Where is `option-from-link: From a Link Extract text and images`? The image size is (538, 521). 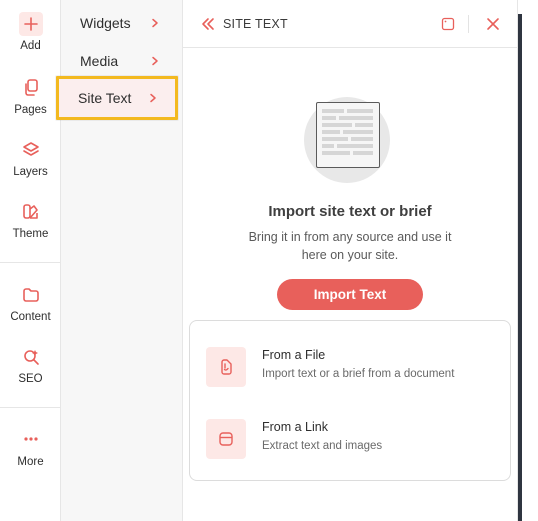
option-from-link: From a Link Extract text and images is located at coordinates (350, 441).